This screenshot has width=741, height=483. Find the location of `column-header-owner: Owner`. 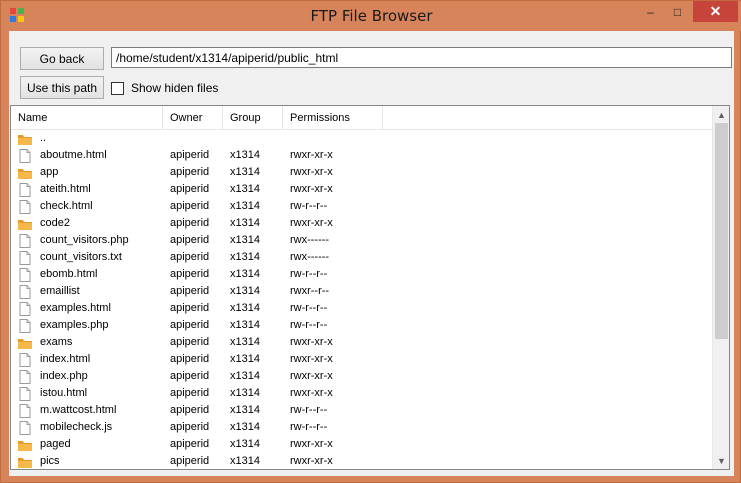

column-header-owner: Owner is located at coordinates (193, 118).